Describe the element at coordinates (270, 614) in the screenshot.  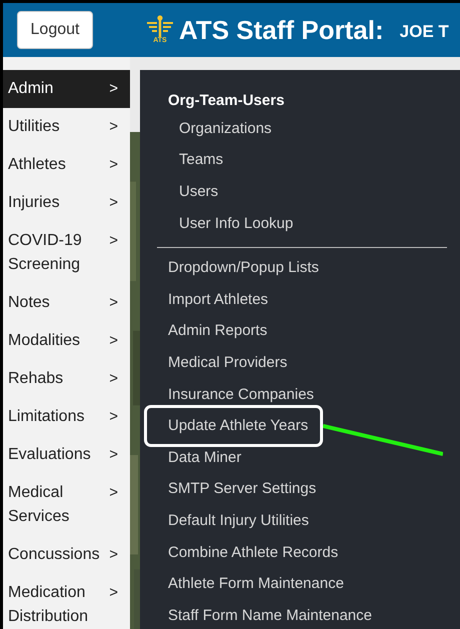
I see `menu-item: Staff Form Name Maintenance` at that location.